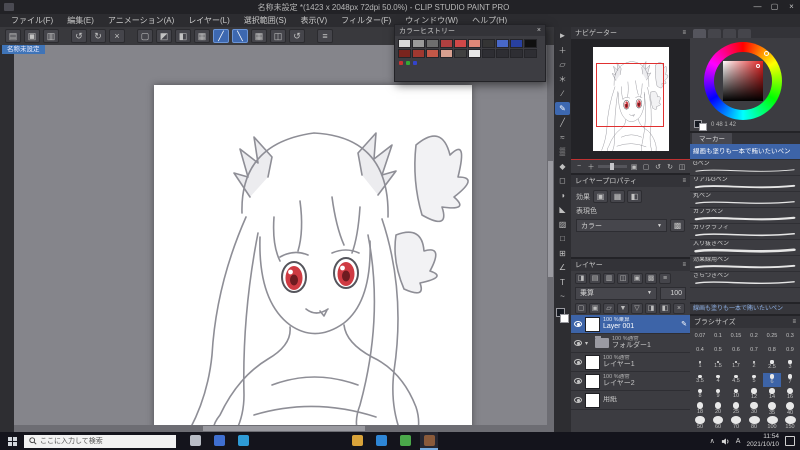 This screenshot has width=800, height=450. I want to click on brush-size-cell: 2.5, so click(772, 365).